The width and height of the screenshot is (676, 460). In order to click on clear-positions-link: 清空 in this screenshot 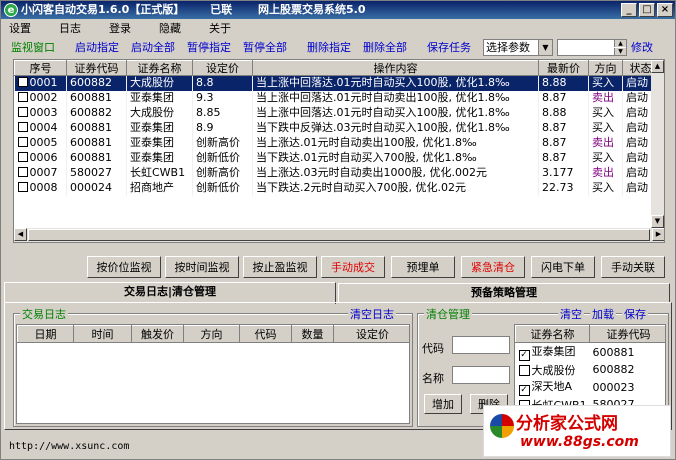, I will do `click(571, 314)`.